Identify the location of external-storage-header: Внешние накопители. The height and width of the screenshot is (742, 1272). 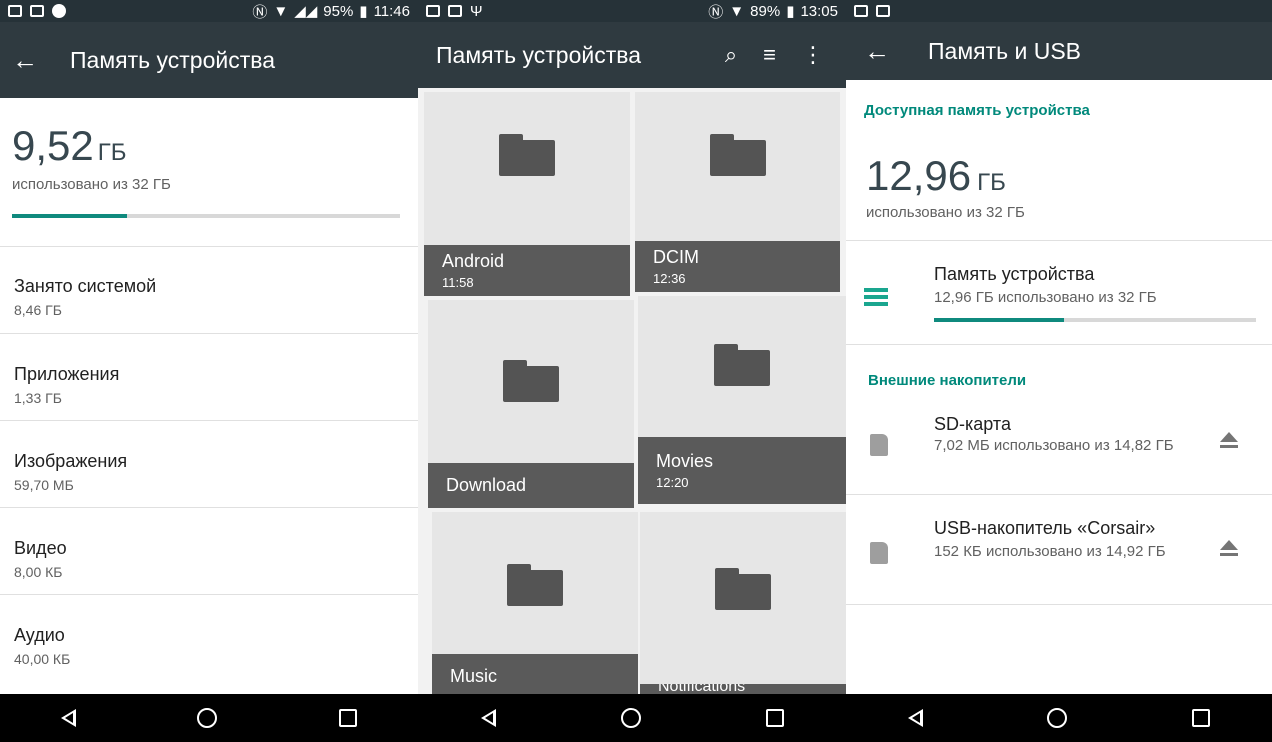
(947, 380).